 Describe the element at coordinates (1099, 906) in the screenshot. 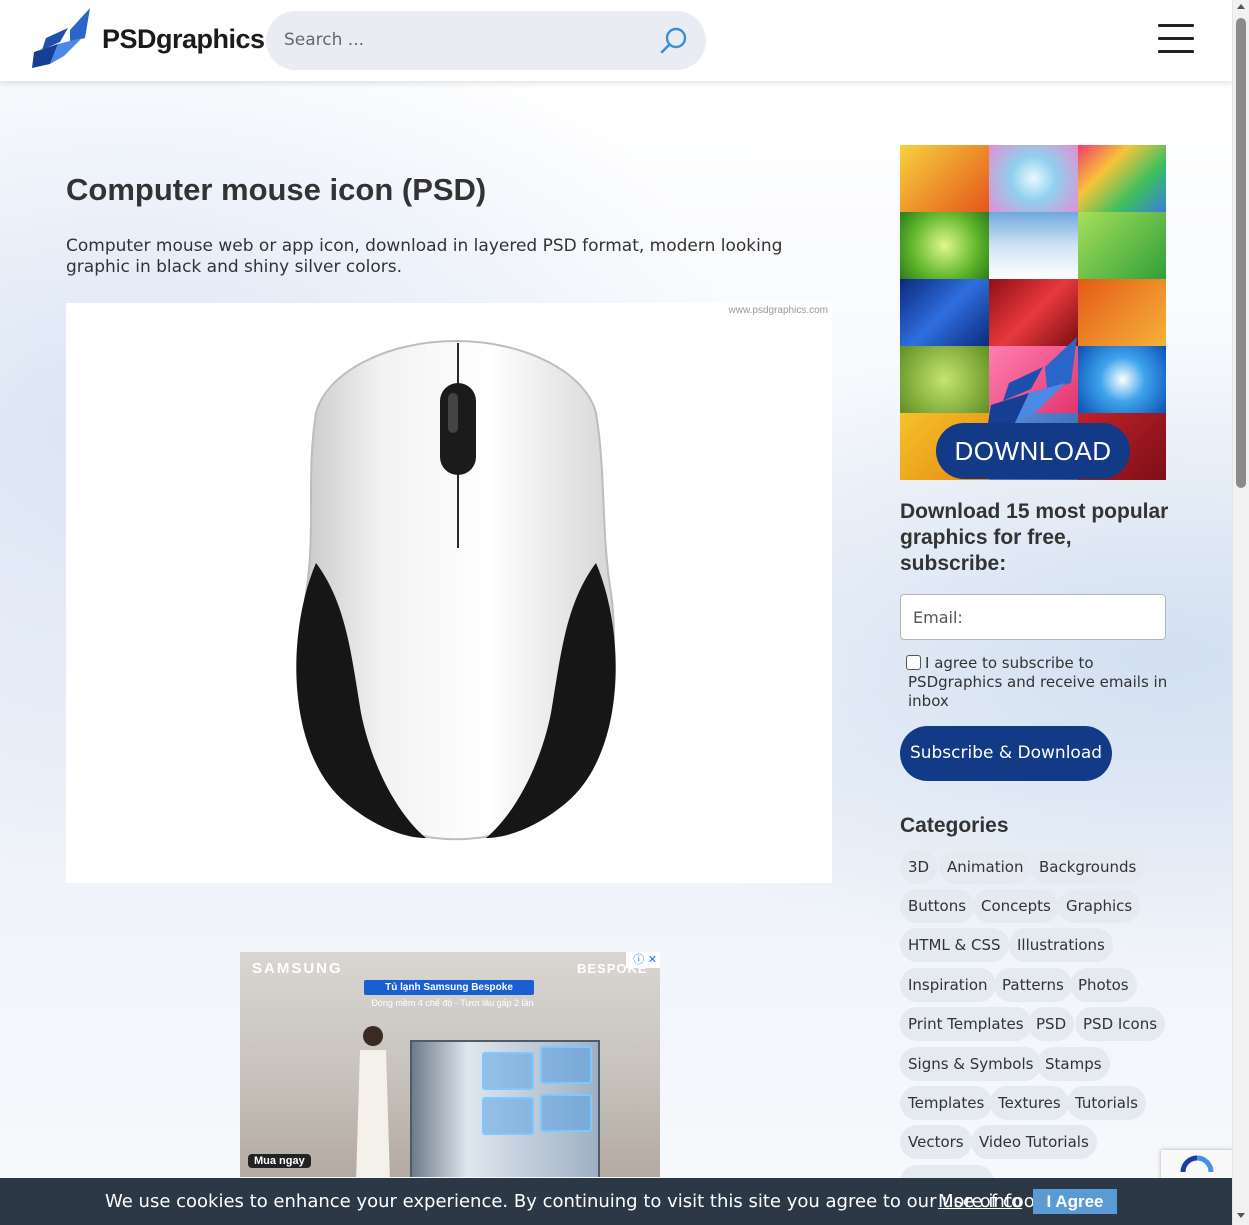

I see `category-chip: Graphics` at that location.